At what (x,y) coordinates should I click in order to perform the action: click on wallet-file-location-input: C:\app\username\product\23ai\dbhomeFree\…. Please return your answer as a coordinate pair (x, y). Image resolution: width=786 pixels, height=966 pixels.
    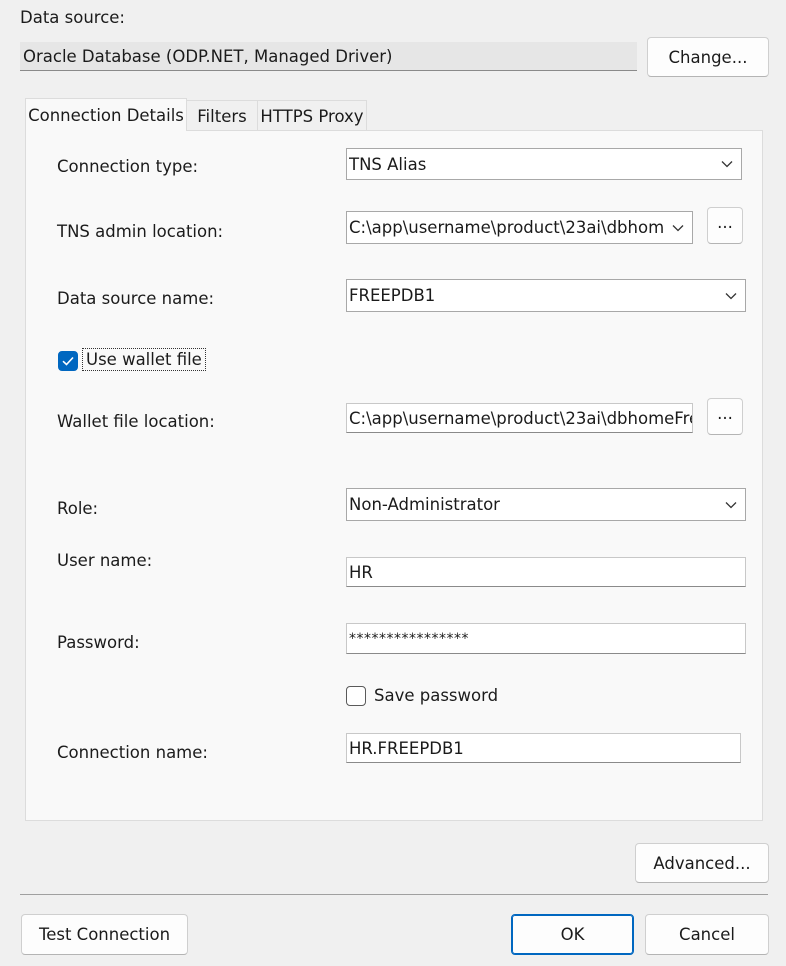
    Looking at the image, I should click on (519, 418).